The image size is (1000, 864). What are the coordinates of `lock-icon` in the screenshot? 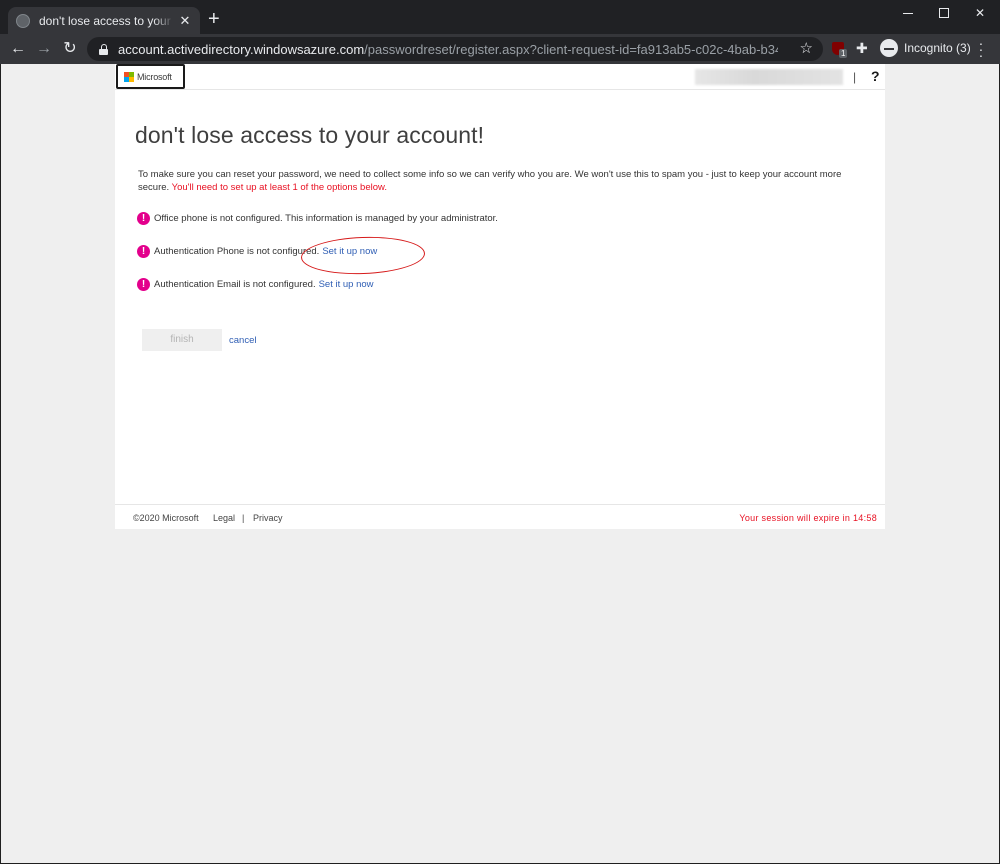 It's located at (103, 49).